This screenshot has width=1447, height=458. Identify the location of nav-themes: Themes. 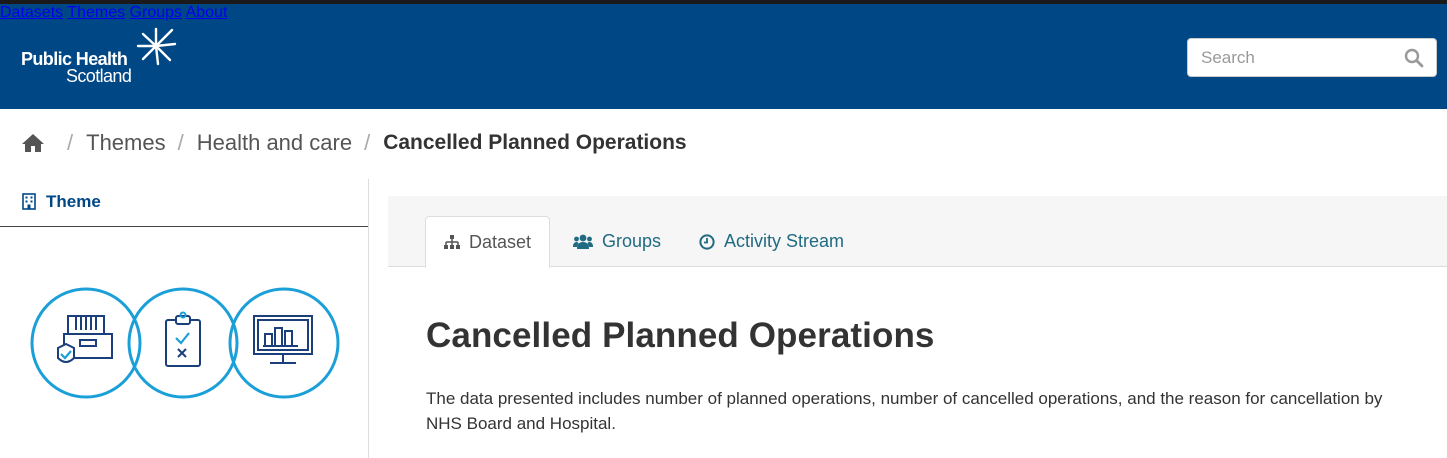
(96, 12).